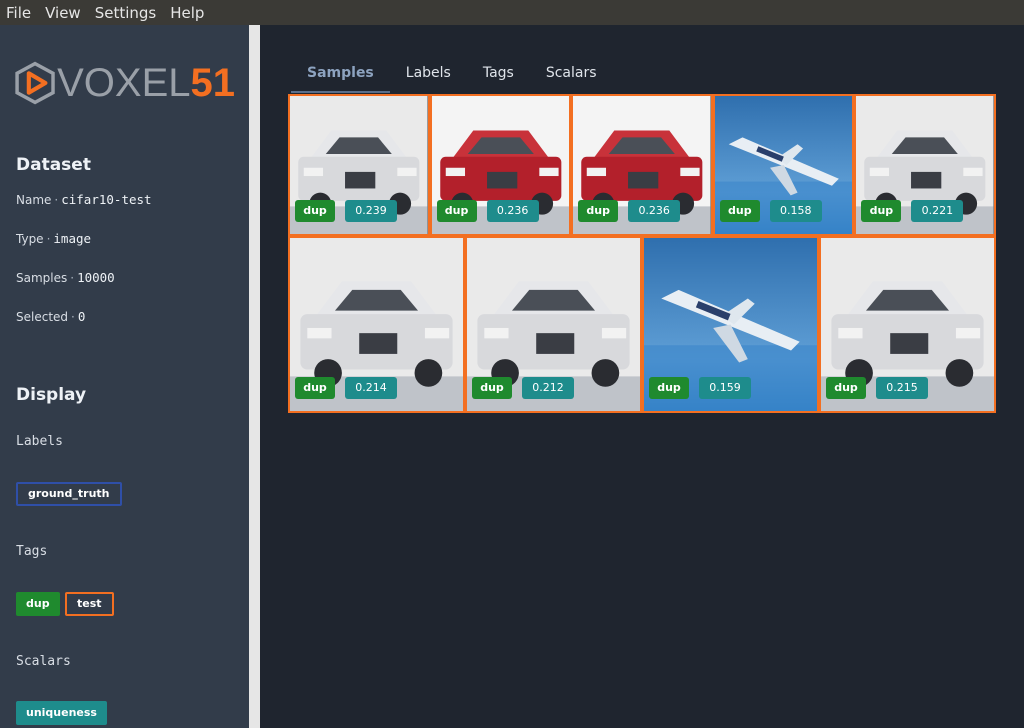  What do you see at coordinates (795, 211) in the screenshot?
I see `sample-score-badge: 0.158` at bounding box center [795, 211].